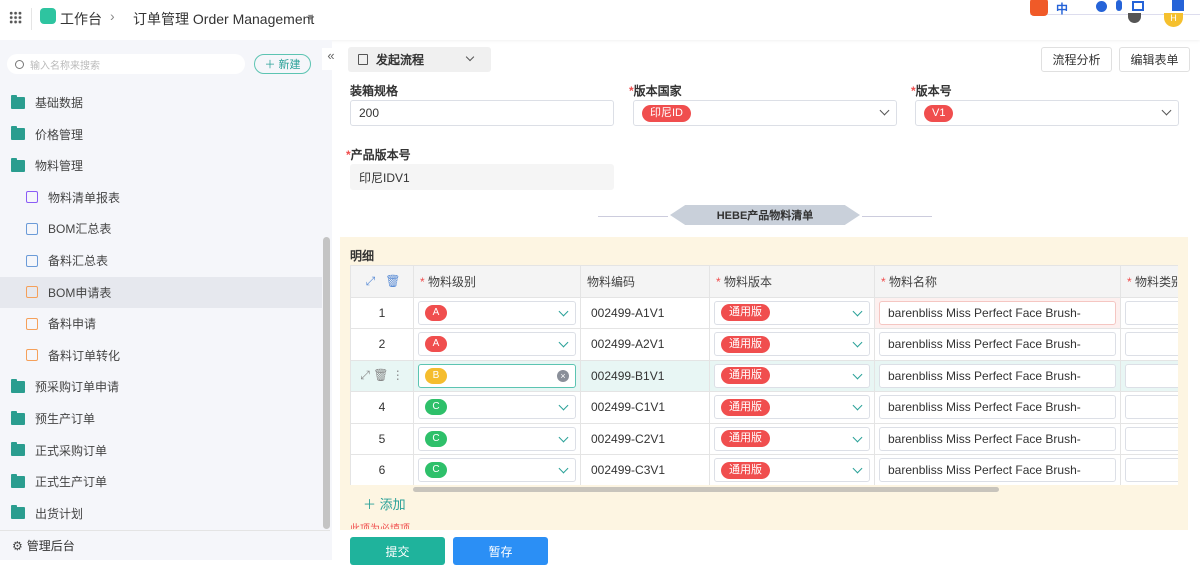  Describe the element at coordinates (84, 355) in the screenshot. I see `sidebar-item-label: 备料订单转化` at that location.